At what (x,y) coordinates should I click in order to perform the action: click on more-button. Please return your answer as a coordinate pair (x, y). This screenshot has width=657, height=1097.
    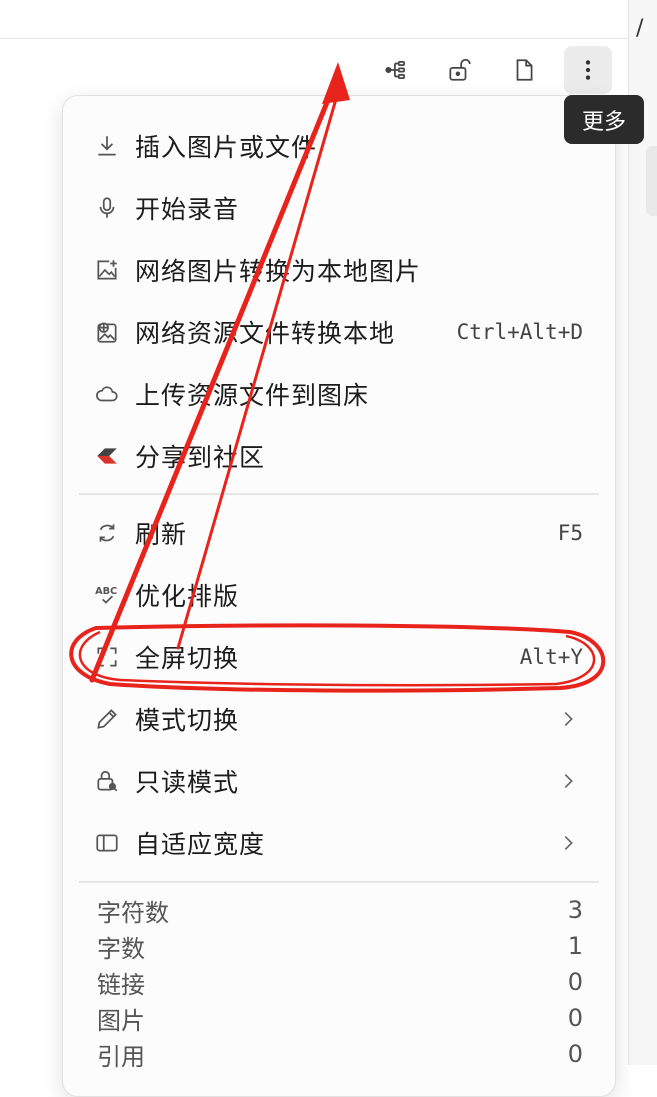
    Looking at the image, I should click on (588, 70).